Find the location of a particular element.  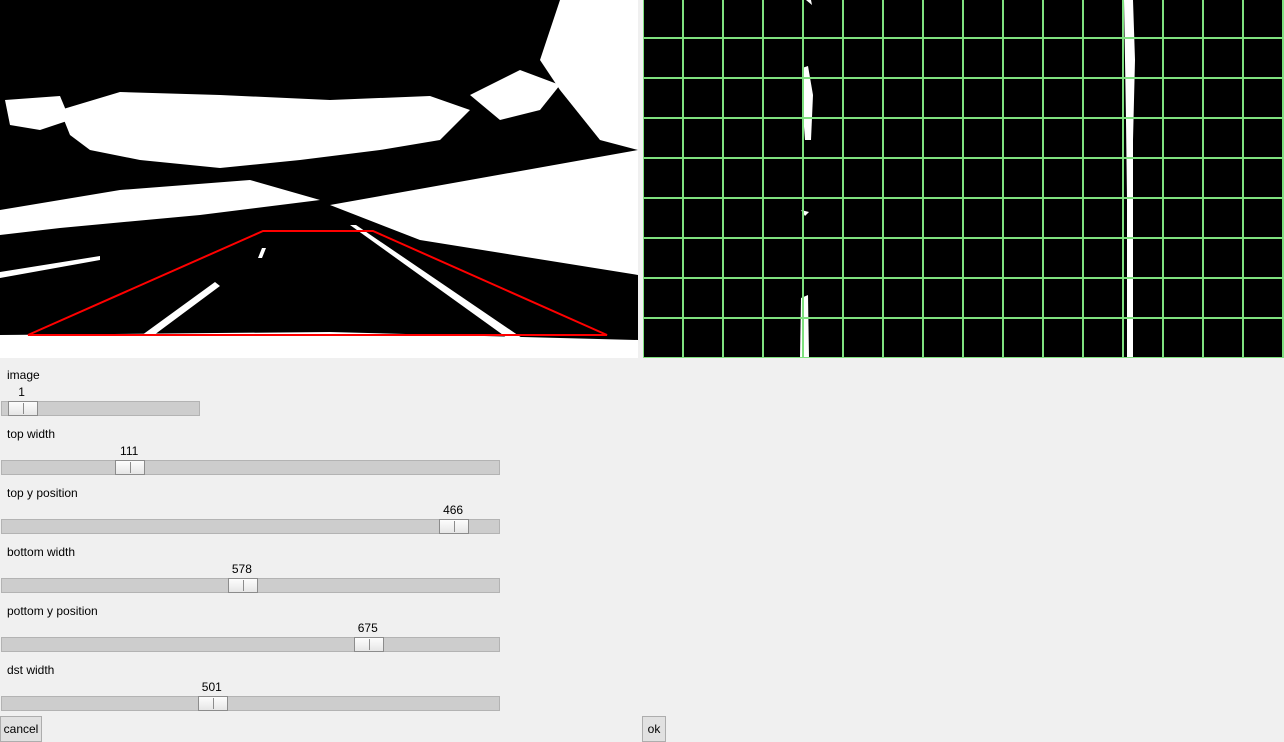

bottom-y-position-slider-thumb is located at coordinates (368, 644).